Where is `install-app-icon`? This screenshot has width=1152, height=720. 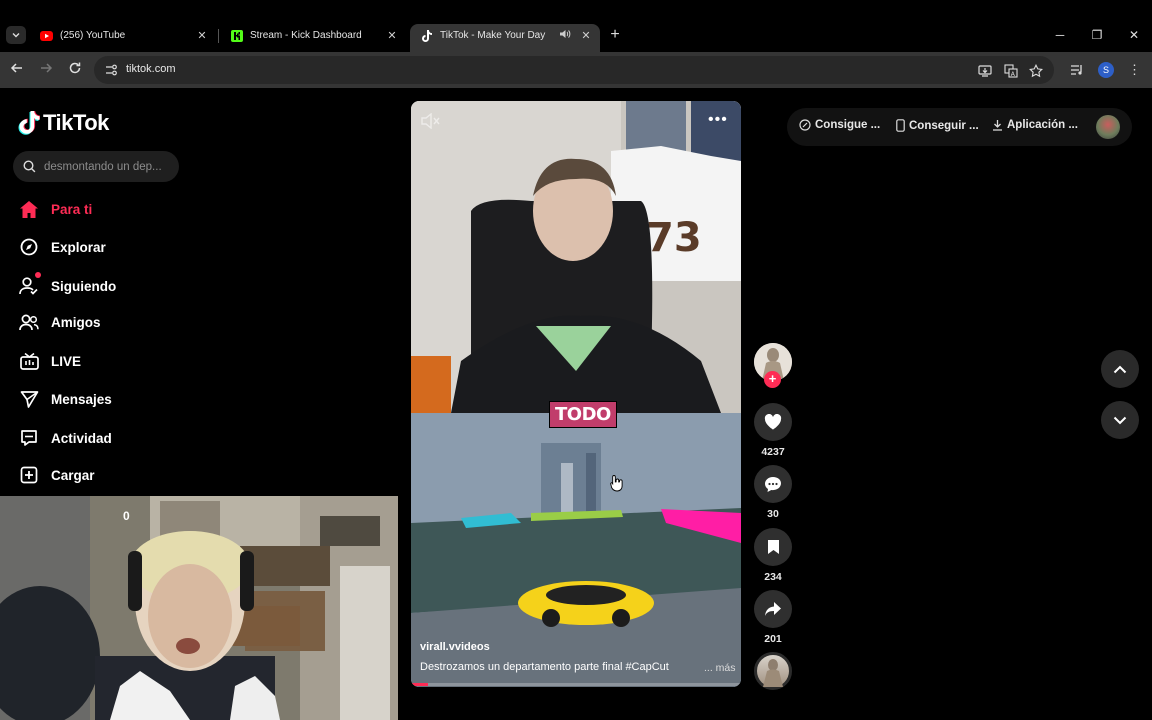 install-app-icon is located at coordinates (985, 71).